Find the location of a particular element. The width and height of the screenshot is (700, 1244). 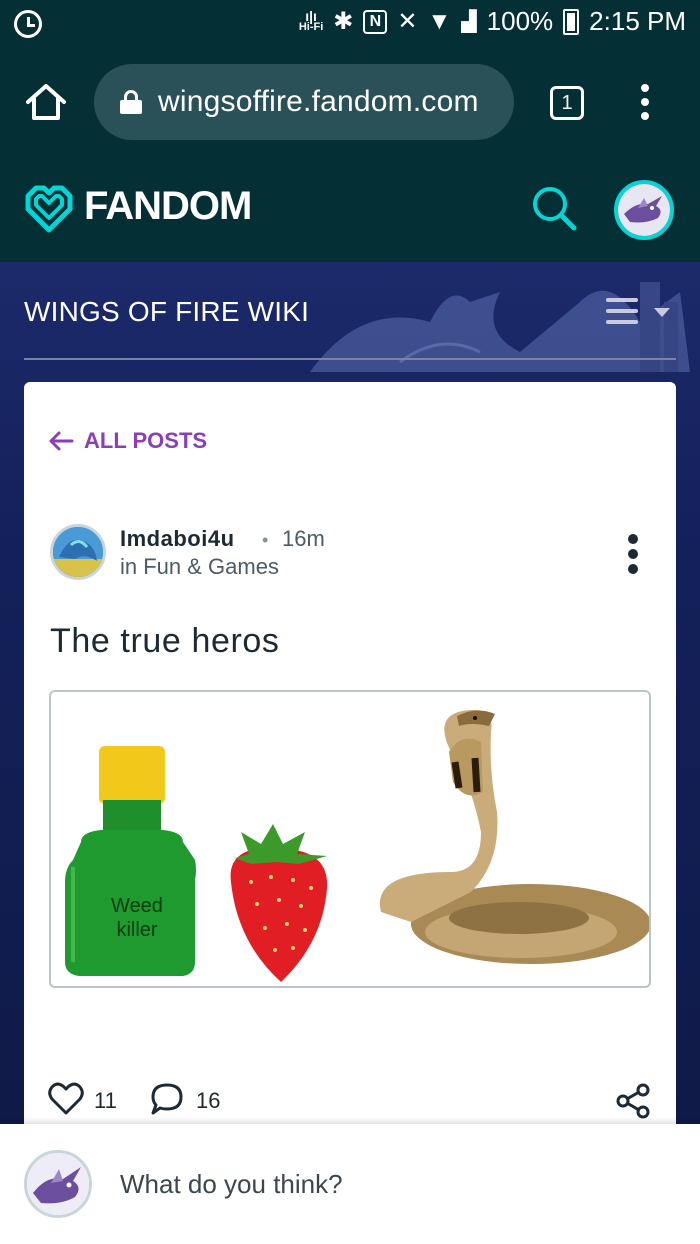

address-bar: wingsoffire.fandom.com is located at coordinates (304, 102).